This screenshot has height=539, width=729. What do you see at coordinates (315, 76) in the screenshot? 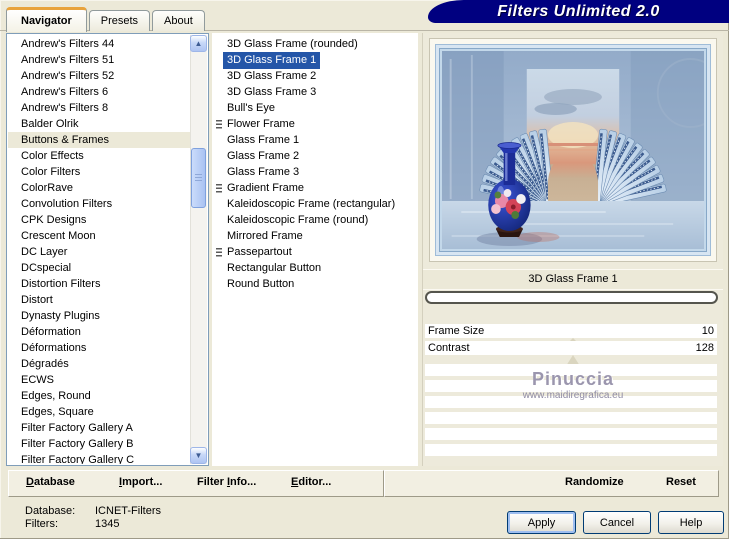
I see `filter-item: 3D Glass Frame 2` at bounding box center [315, 76].